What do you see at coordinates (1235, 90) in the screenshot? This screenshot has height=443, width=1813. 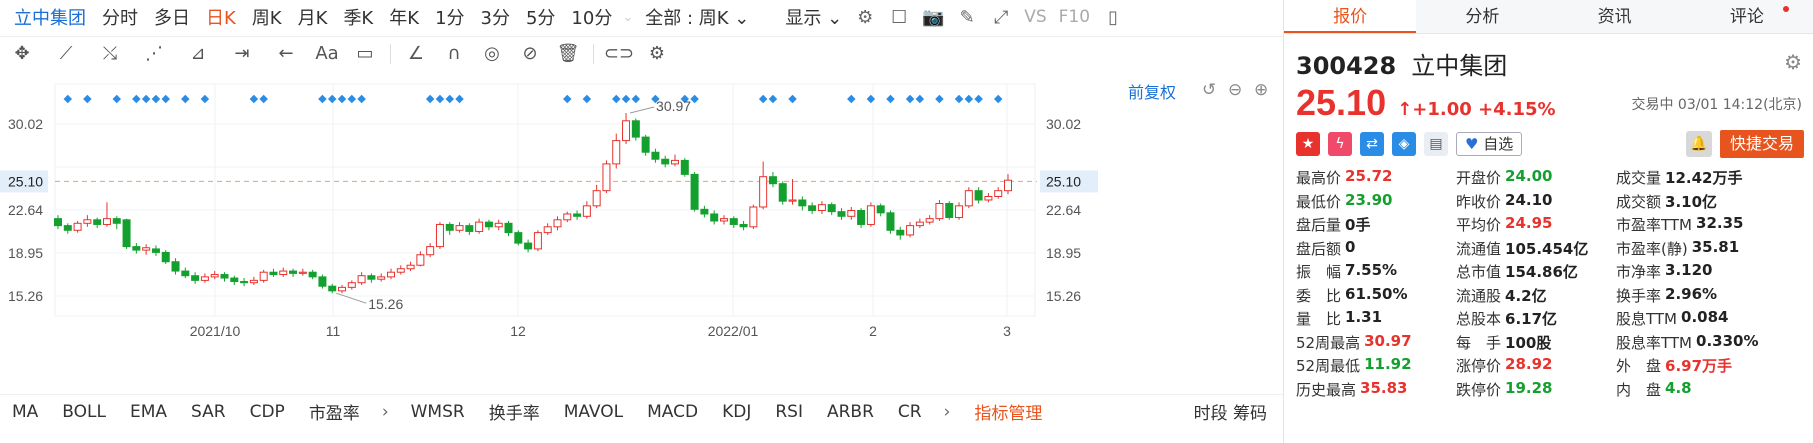 I see `zoom-out-icon: ⊖` at bounding box center [1235, 90].